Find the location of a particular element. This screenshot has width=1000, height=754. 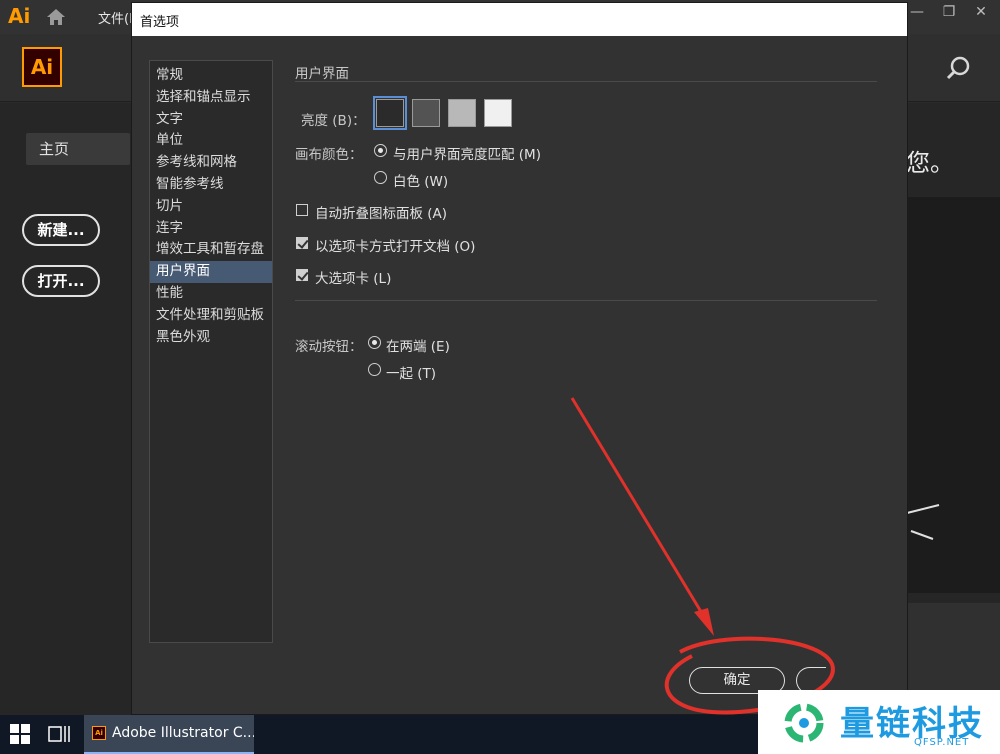

illustrator-taskbar-icon: Ai is located at coordinates (99, 733).